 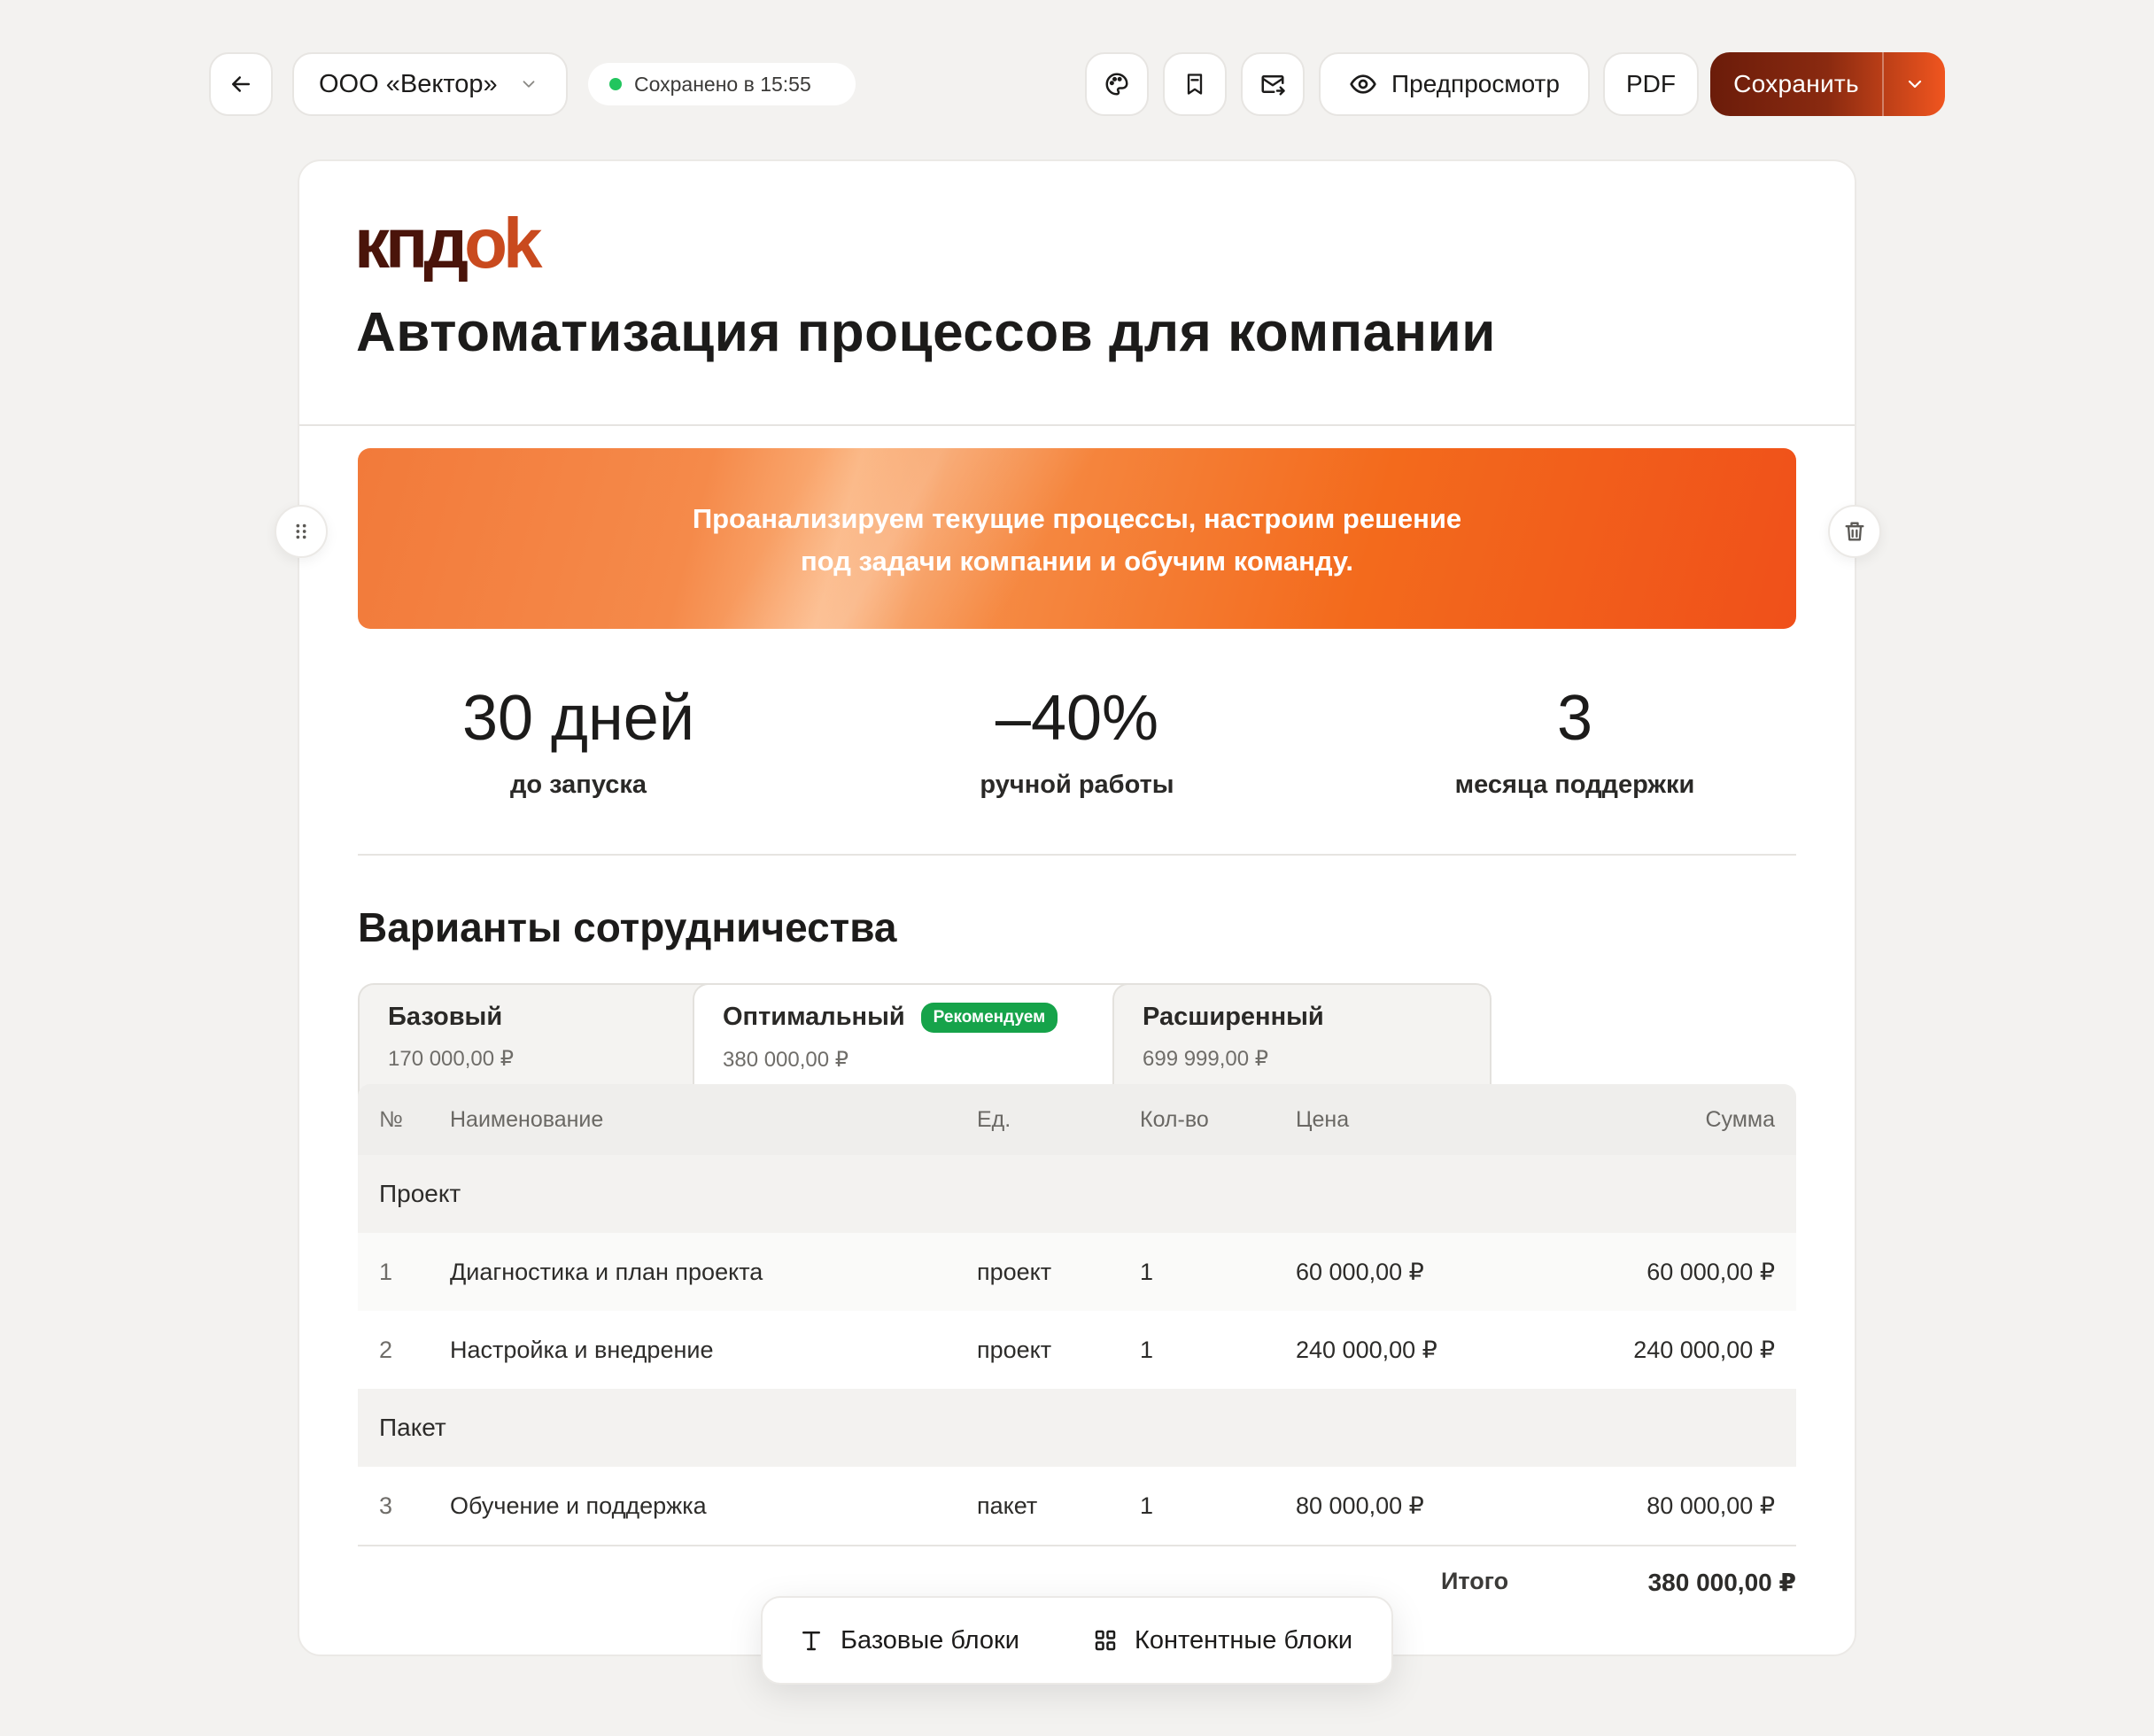 I want to click on cell-sum: 240 000,00 ₽, so click(x=1704, y=1350).